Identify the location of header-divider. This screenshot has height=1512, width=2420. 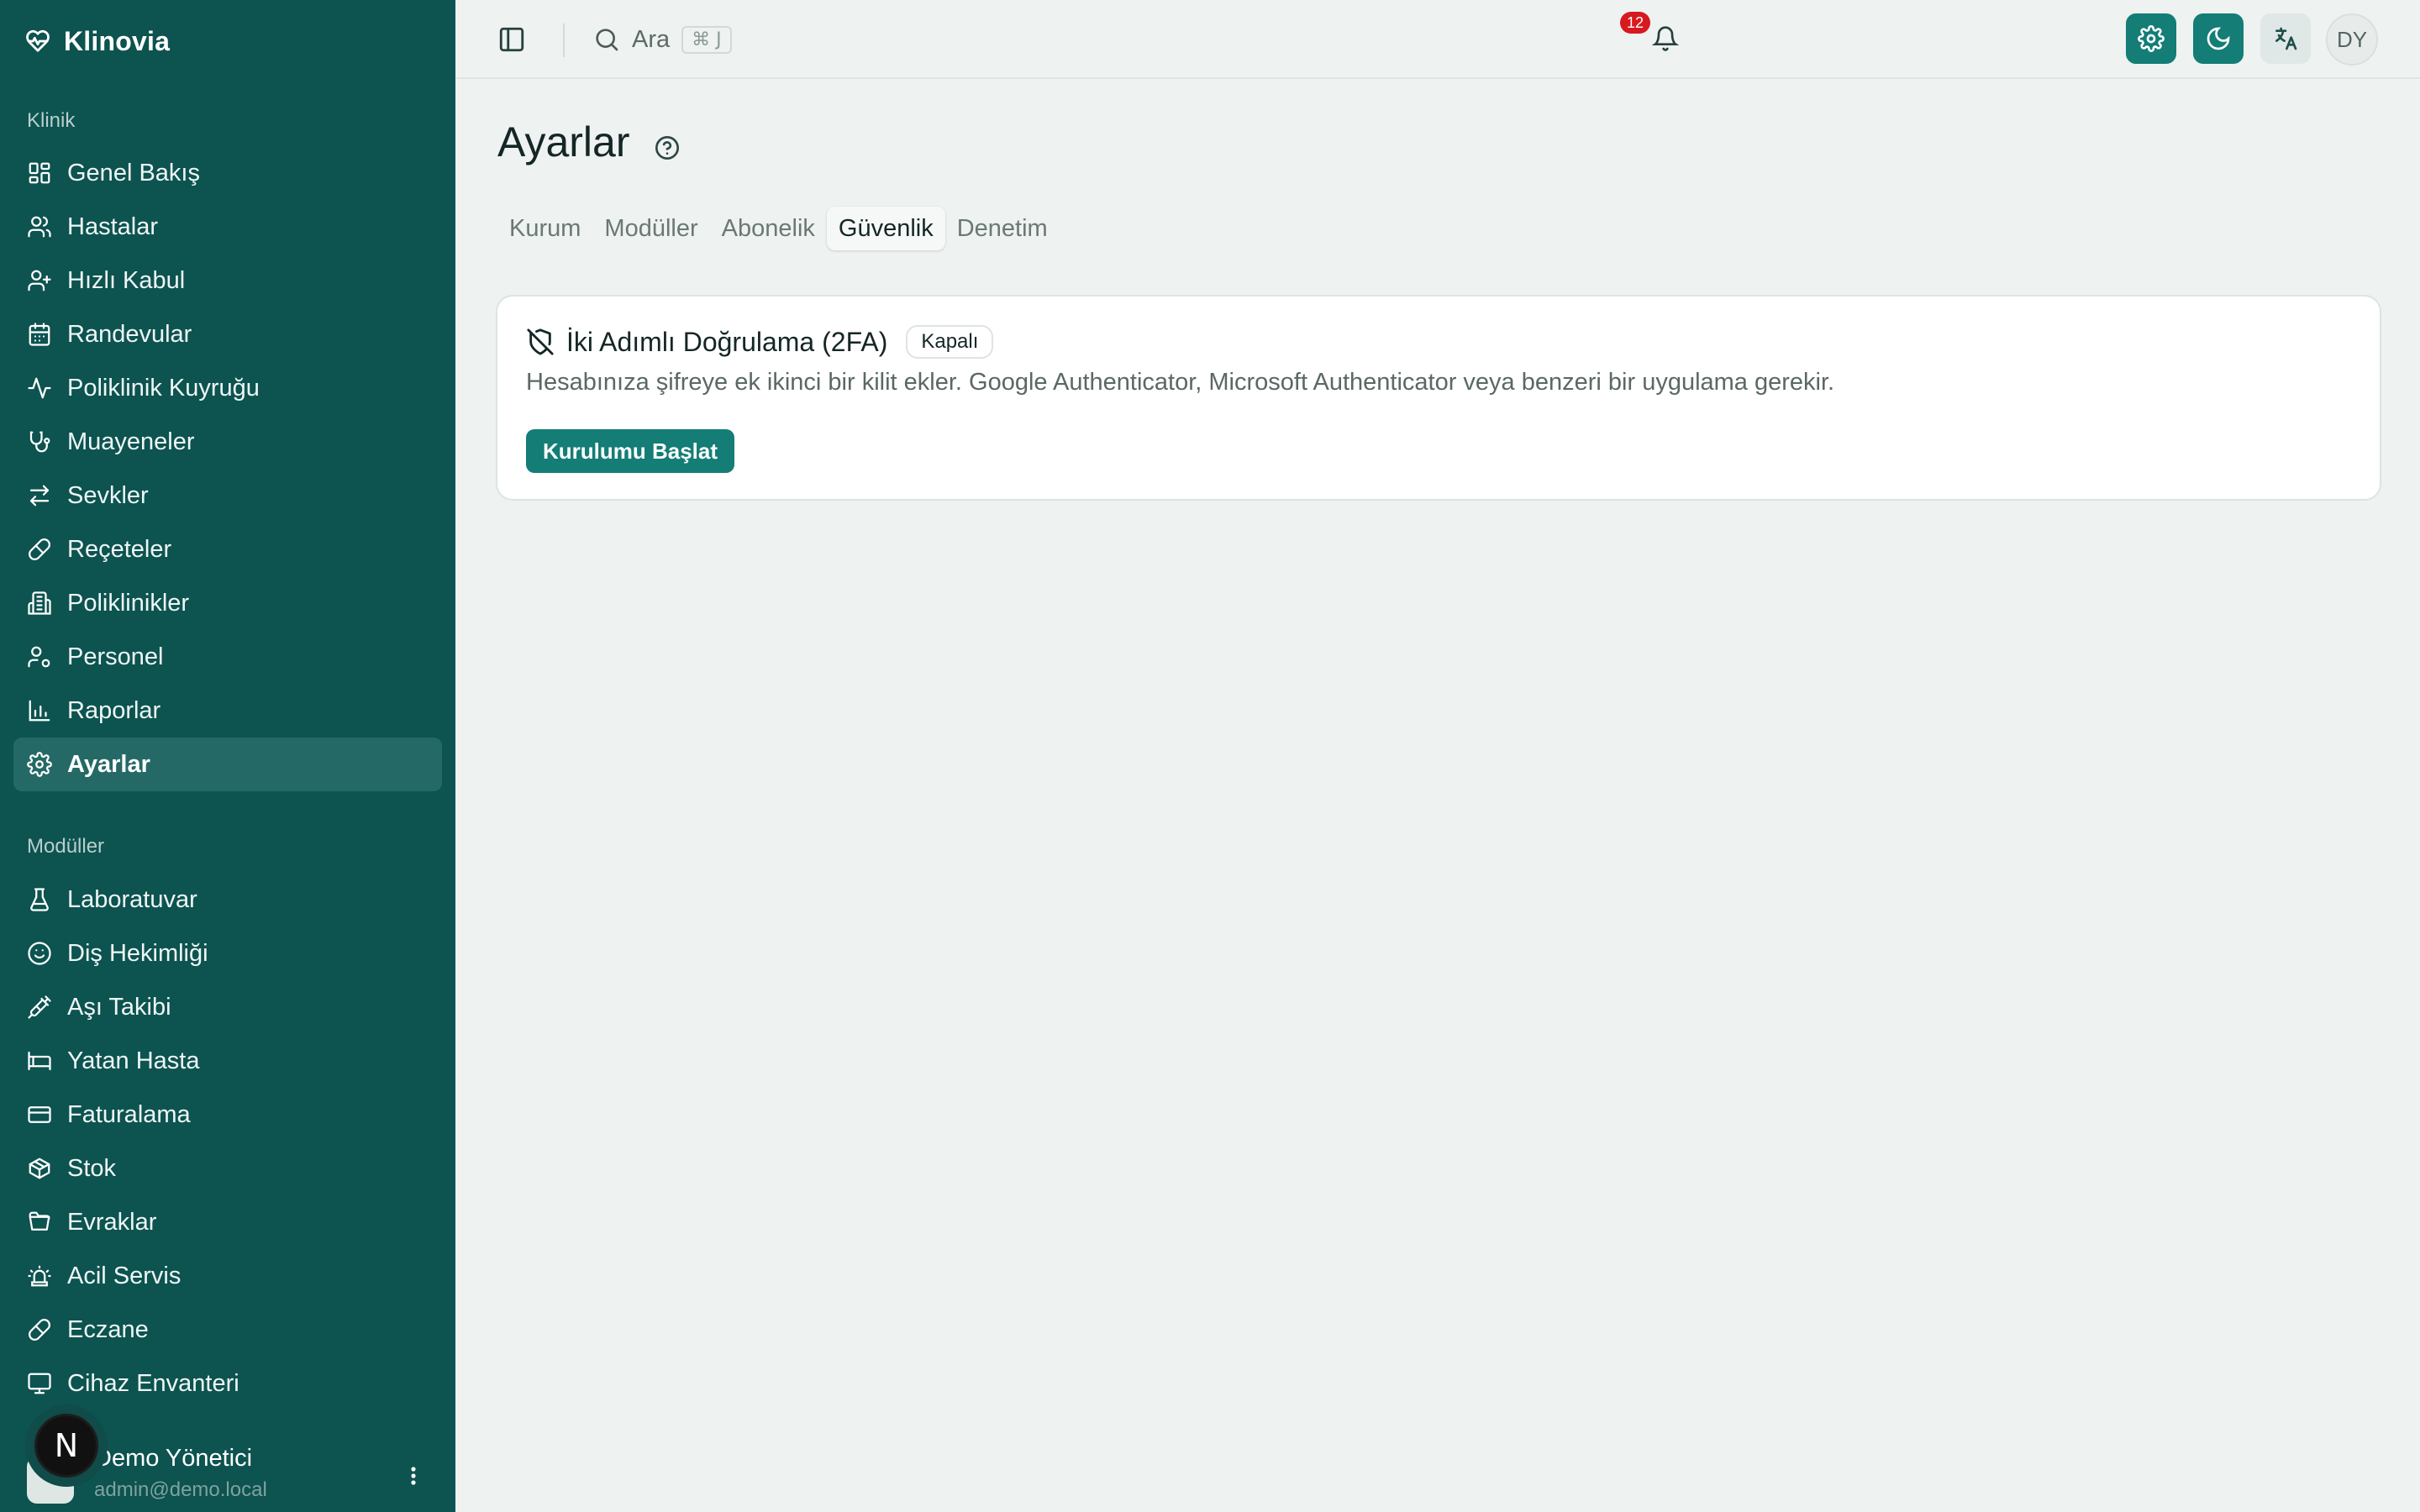
(564, 40).